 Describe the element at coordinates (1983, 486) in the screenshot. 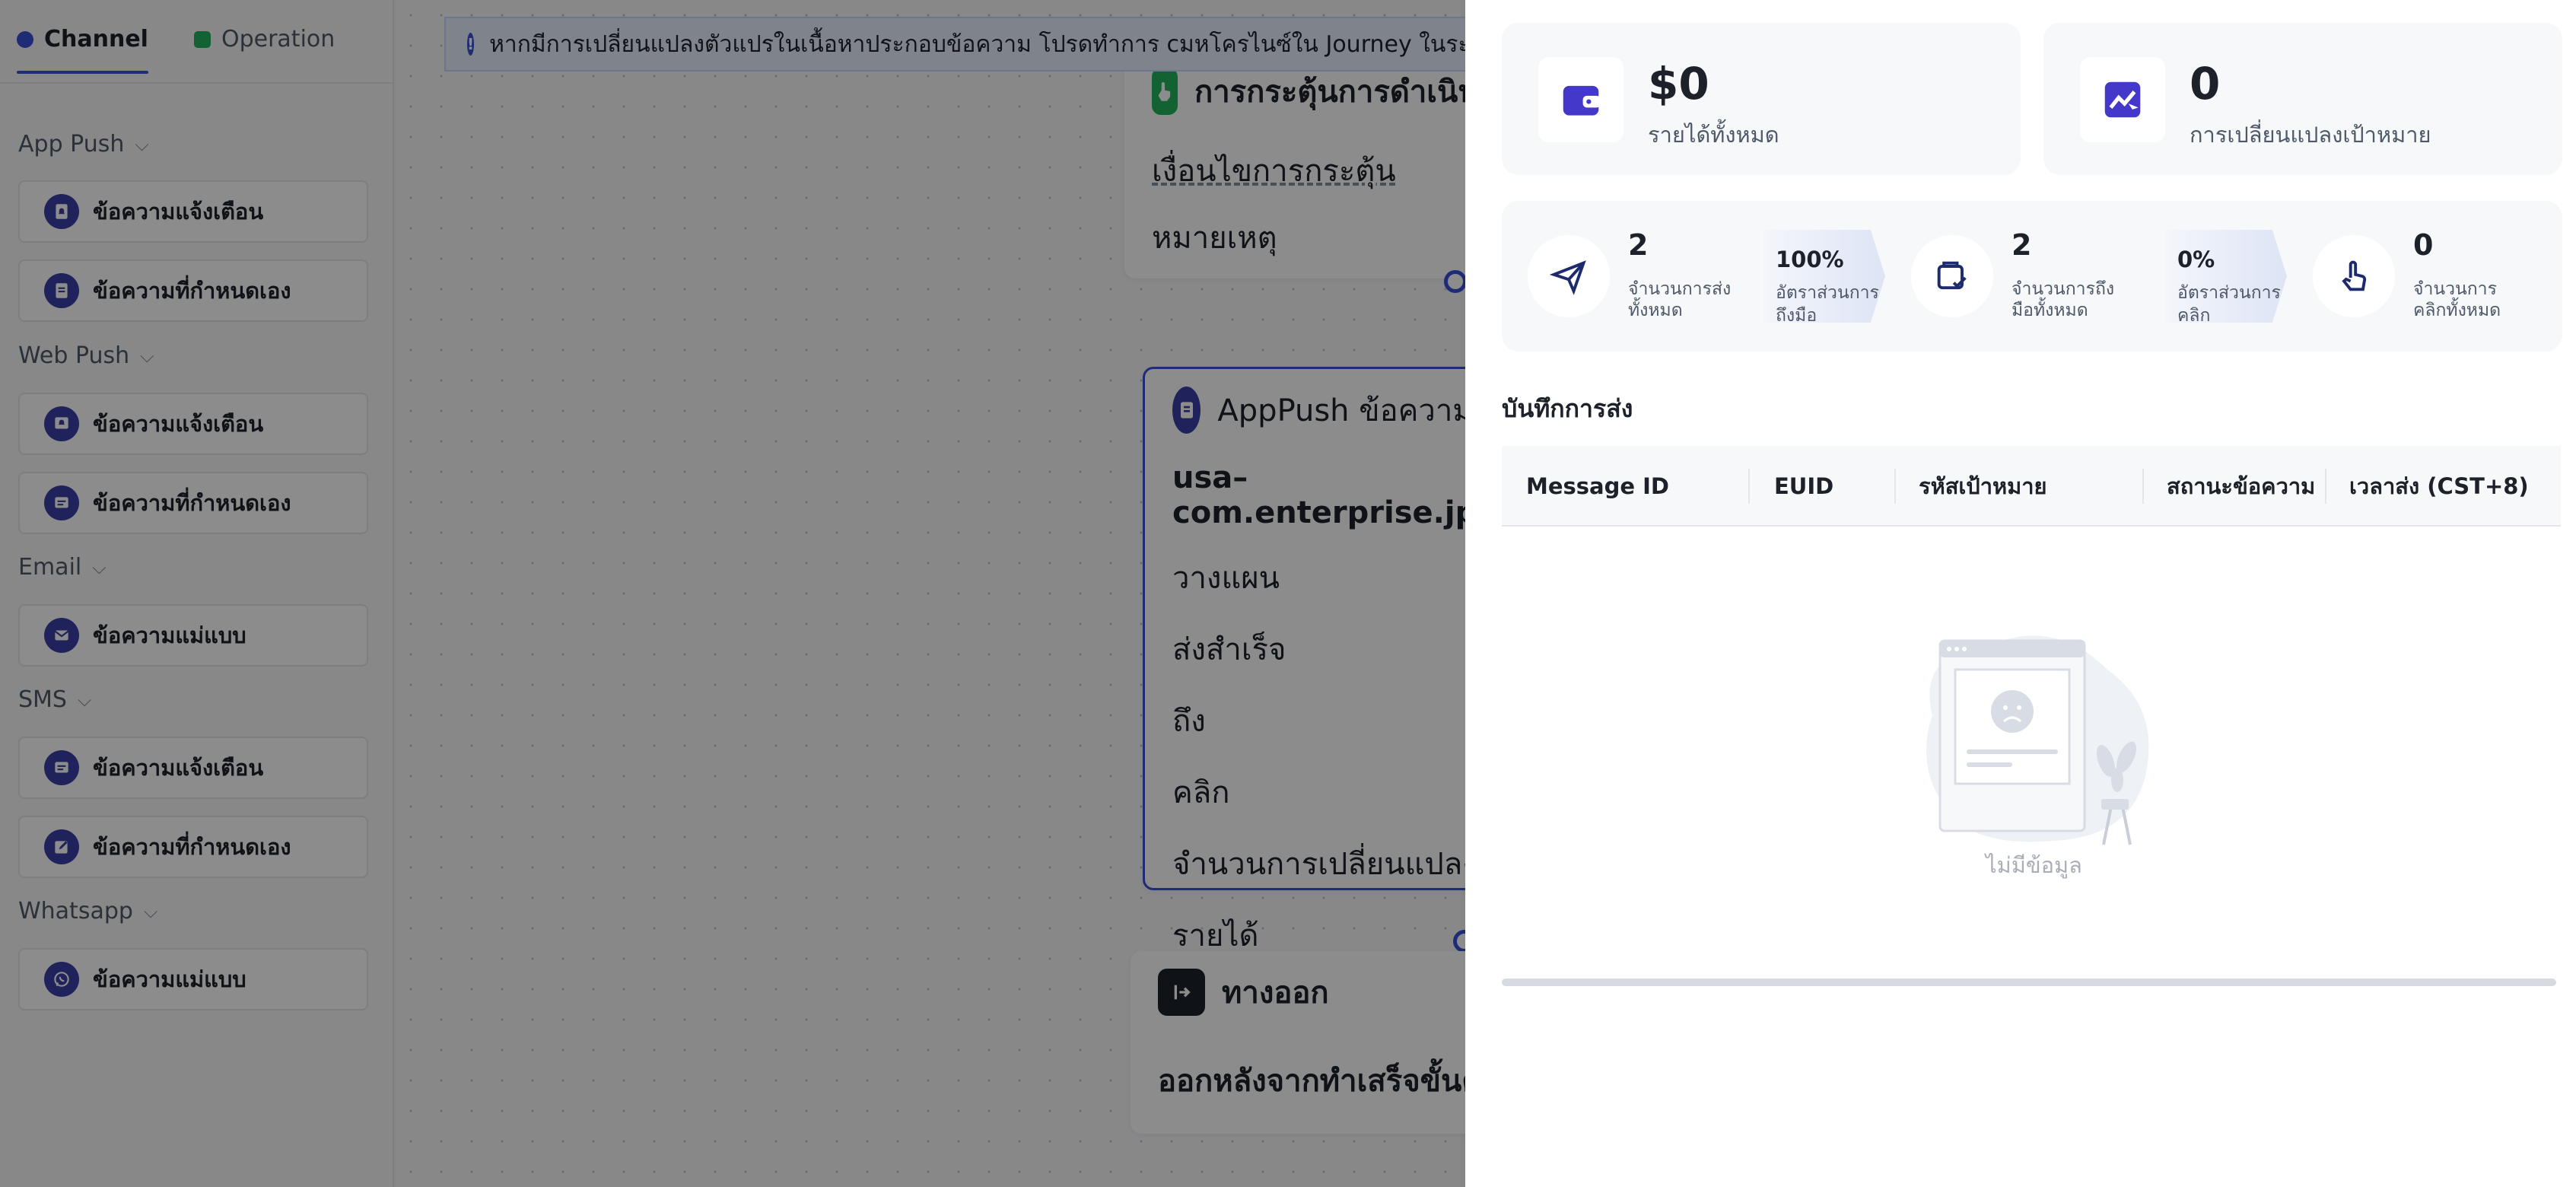

I see `column-target-id: รหัสเป้าหมาย` at that location.